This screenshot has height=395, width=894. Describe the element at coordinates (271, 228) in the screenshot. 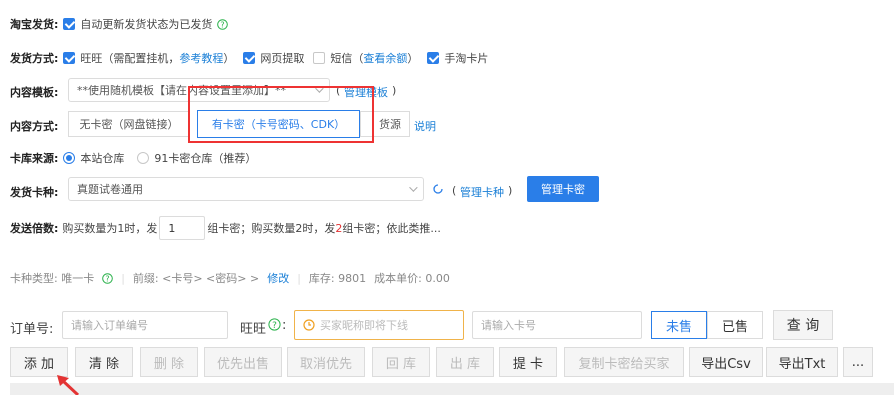

I see `send-multiple-mid: 组卡密；购买数量2时，发` at that location.